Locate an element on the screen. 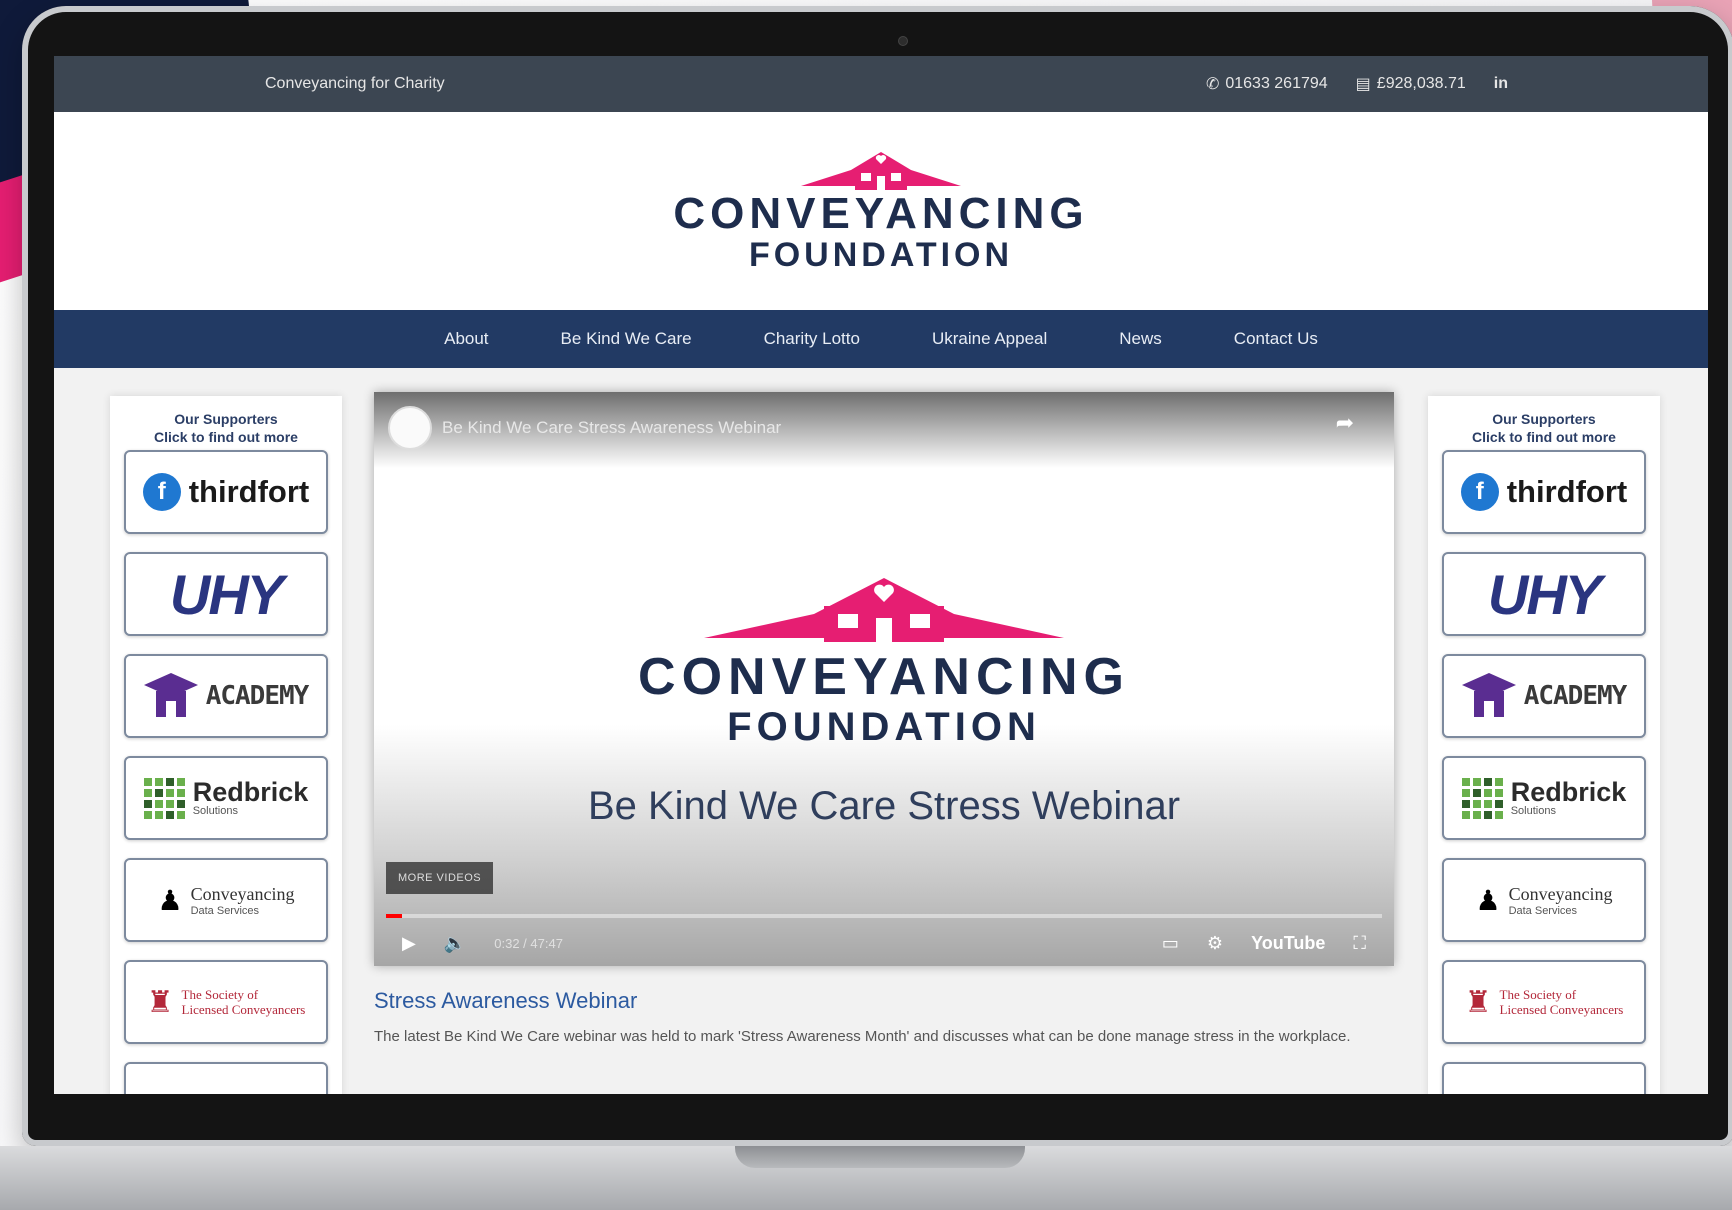 The height and width of the screenshot is (1210, 1732). house-logo-icon is located at coordinates (881, 171).